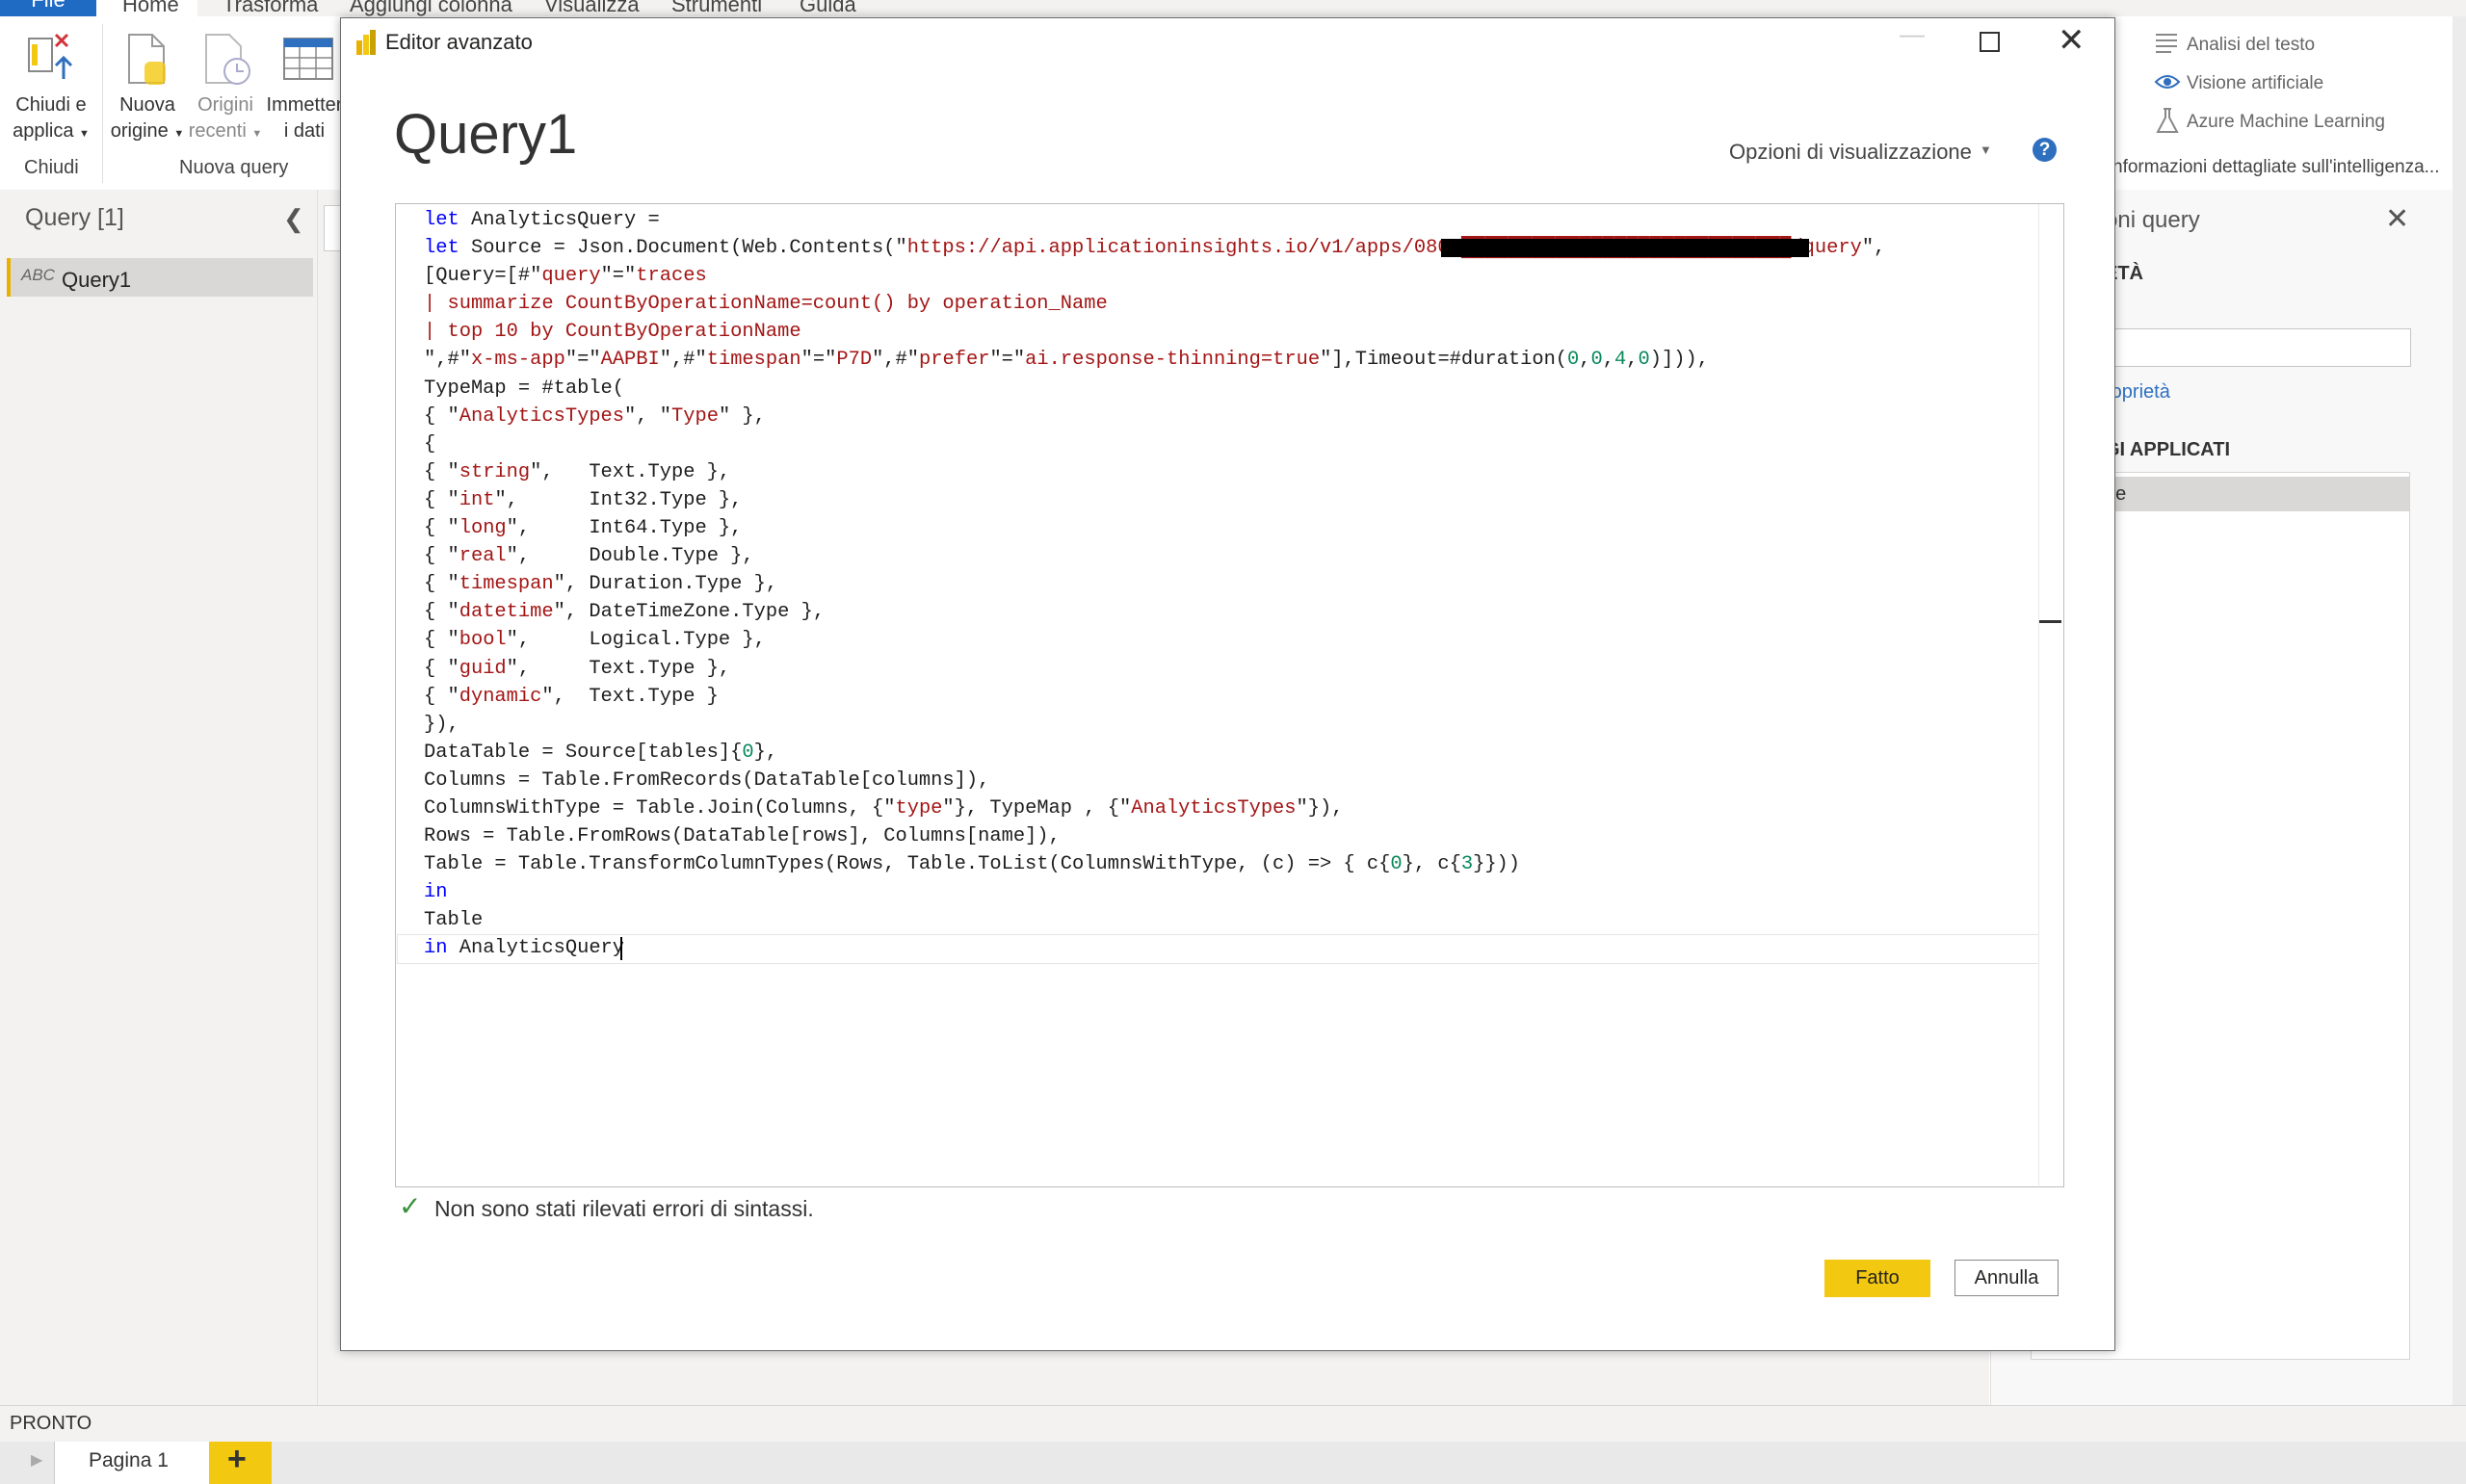 This screenshot has width=2466, height=1484. I want to click on redaction-bar, so click(1625, 248).